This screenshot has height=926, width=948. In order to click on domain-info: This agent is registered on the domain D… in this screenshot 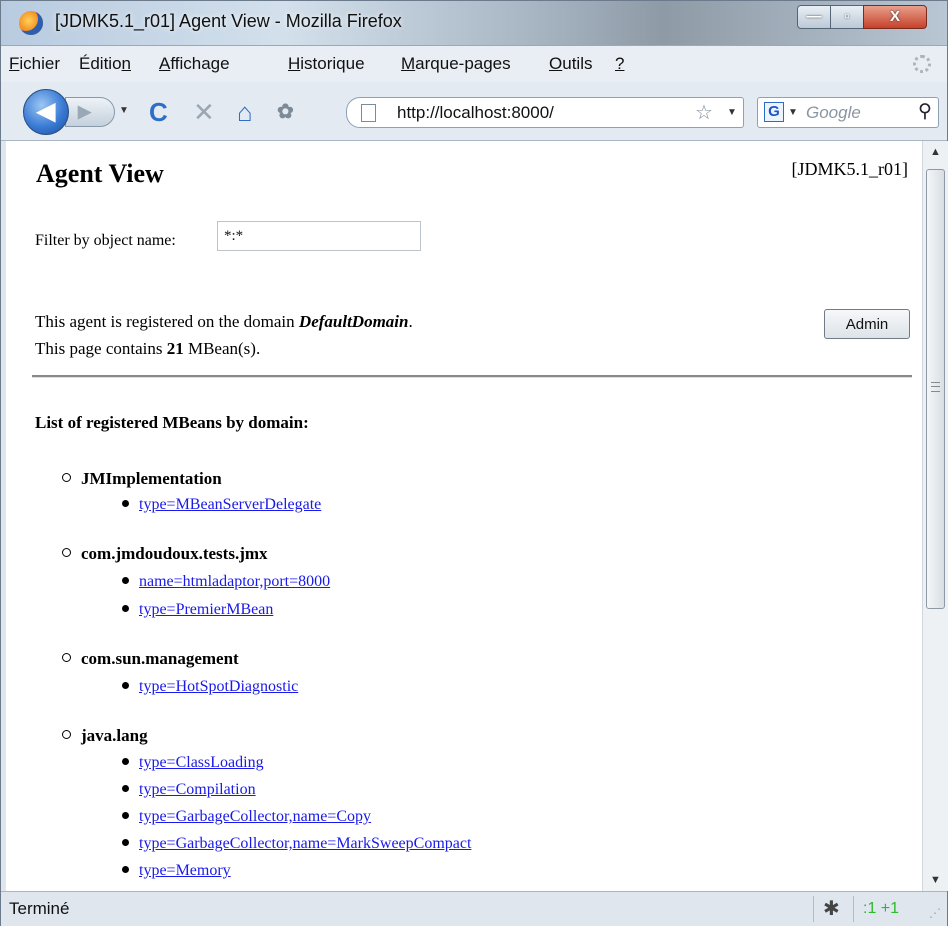, I will do `click(224, 321)`.